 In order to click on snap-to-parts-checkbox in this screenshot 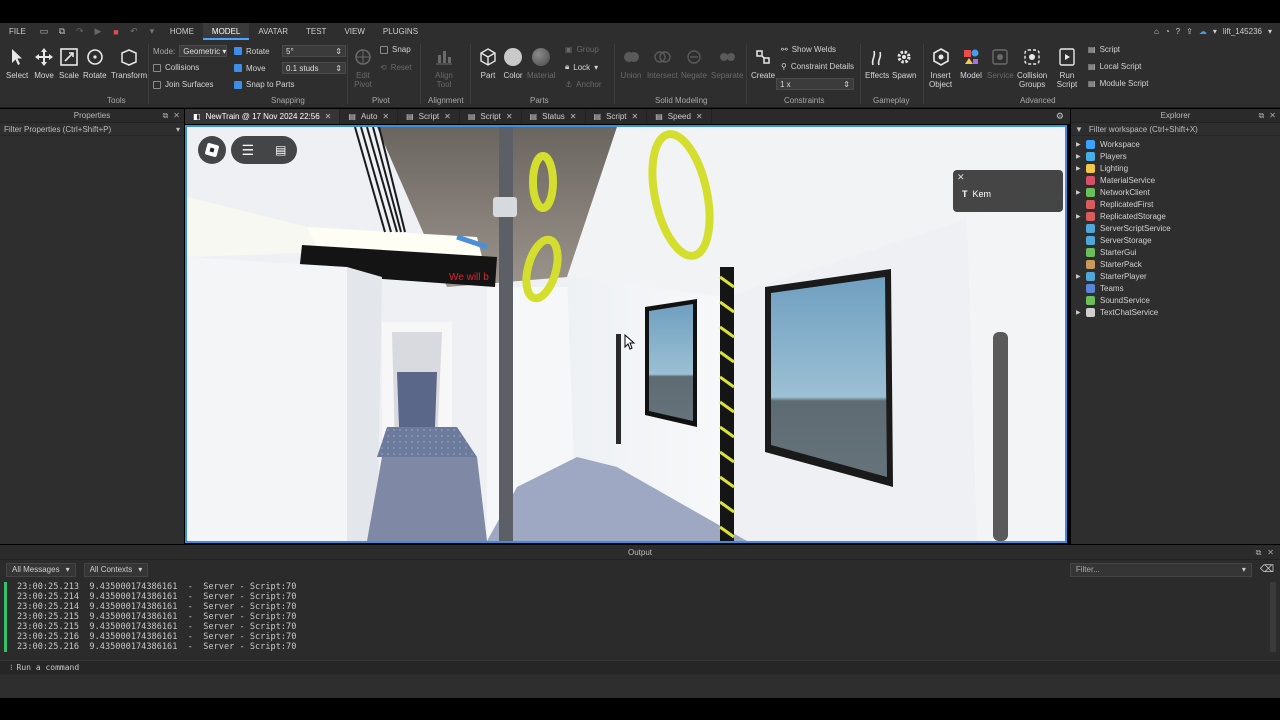, I will do `click(238, 84)`.